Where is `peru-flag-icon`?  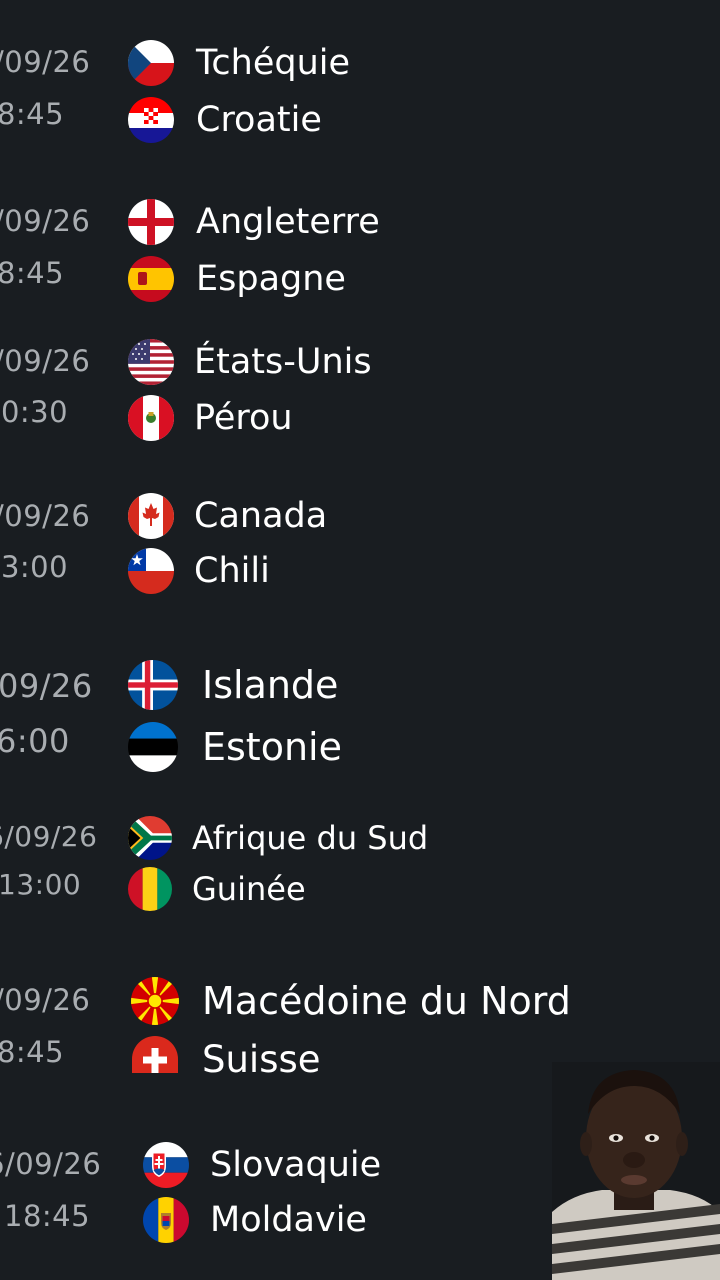 peru-flag-icon is located at coordinates (151, 418).